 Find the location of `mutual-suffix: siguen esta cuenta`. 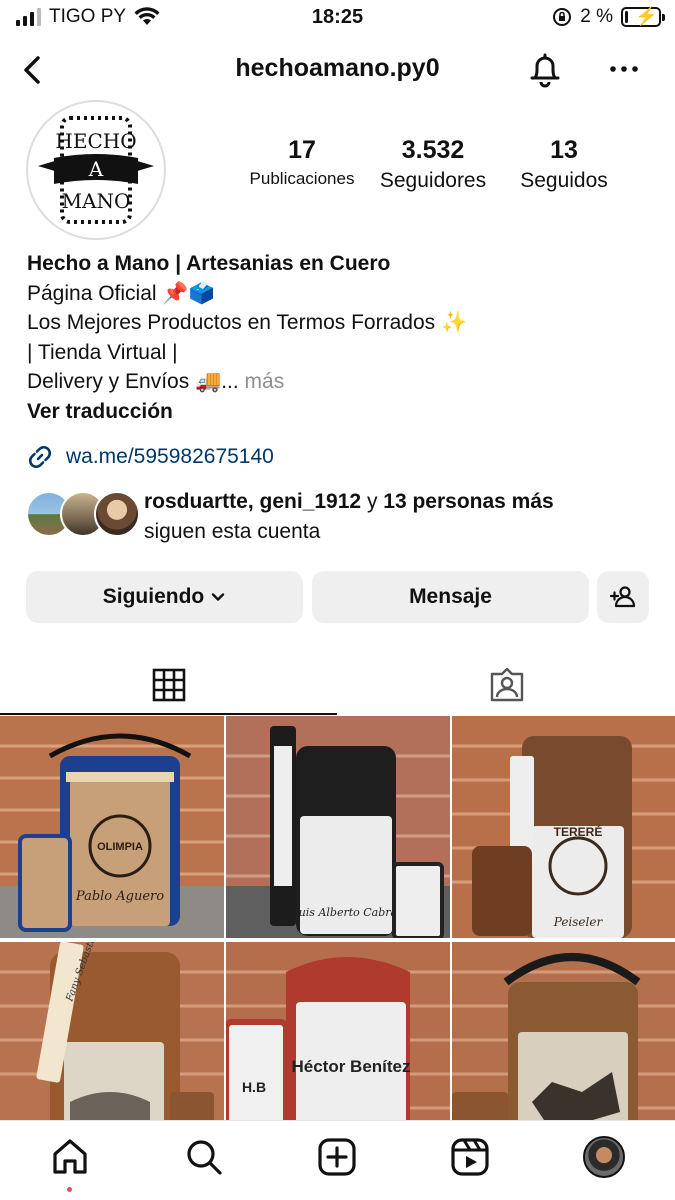

mutual-suffix: siguen esta cuenta is located at coordinates (232, 531).